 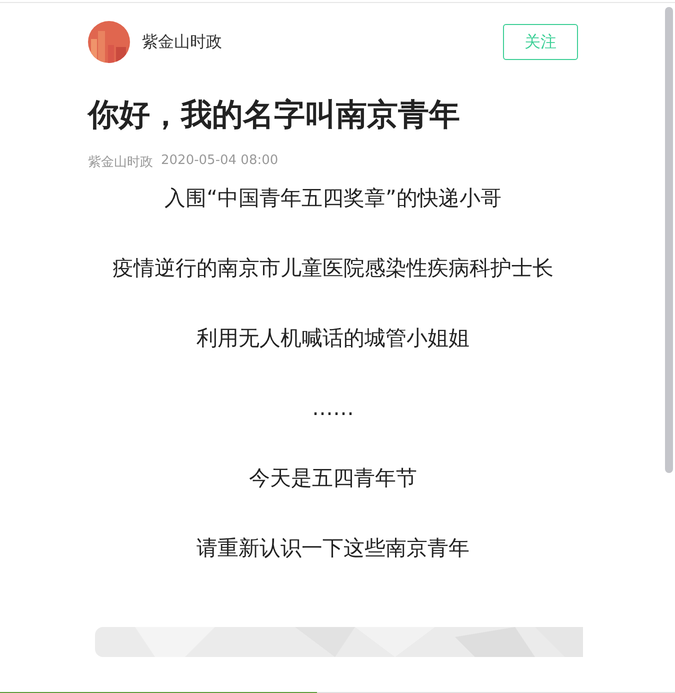 What do you see at coordinates (219, 161) in the screenshot?
I see `article-date: 2020-05-04 08:00` at bounding box center [219, 161].